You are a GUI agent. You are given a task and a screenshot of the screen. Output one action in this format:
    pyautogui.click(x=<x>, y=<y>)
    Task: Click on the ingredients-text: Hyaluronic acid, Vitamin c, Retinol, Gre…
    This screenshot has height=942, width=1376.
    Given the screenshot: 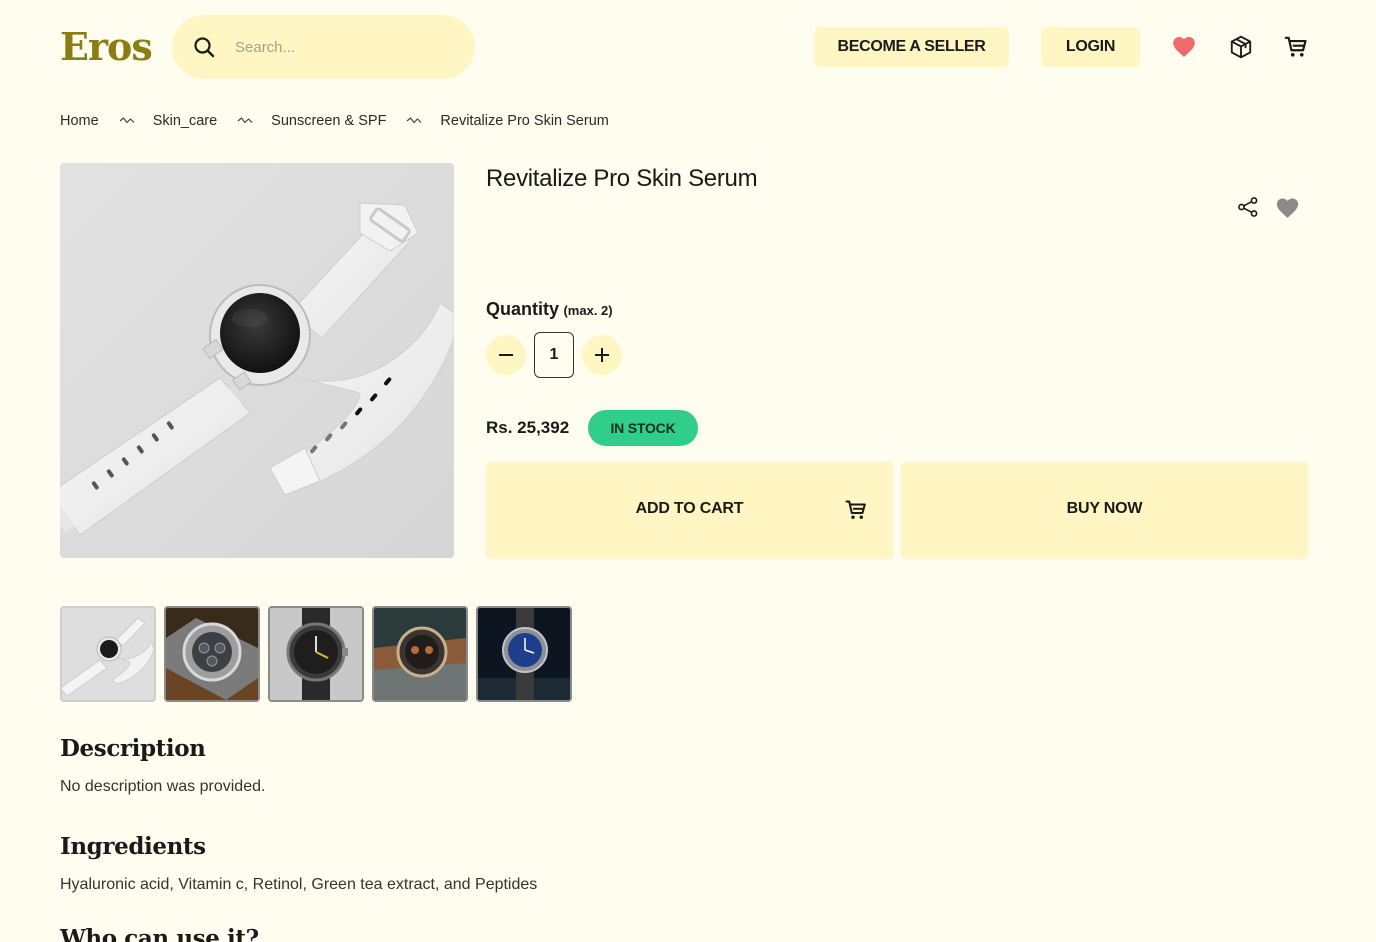 What is the action you would take?
    pyautogui.click(x=299, y=884)
    